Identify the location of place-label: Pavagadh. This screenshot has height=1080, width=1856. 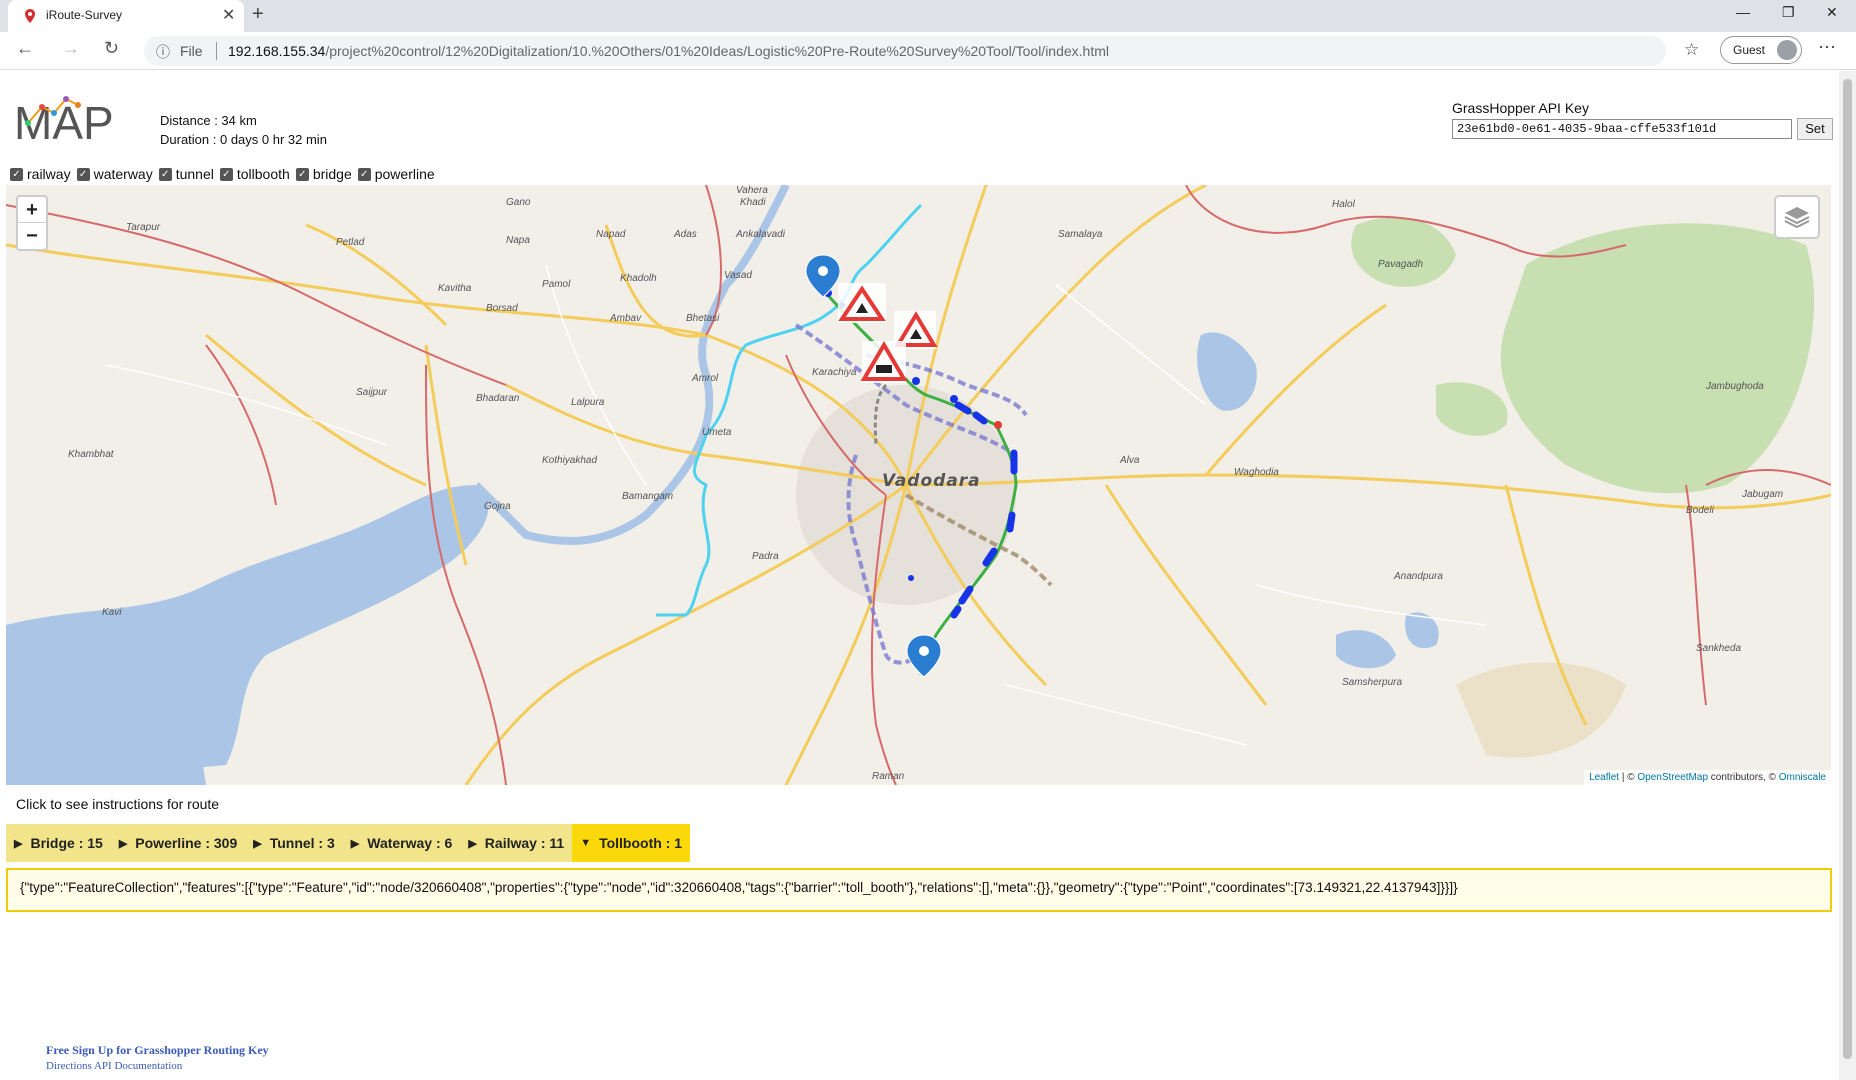
(1400, 264).